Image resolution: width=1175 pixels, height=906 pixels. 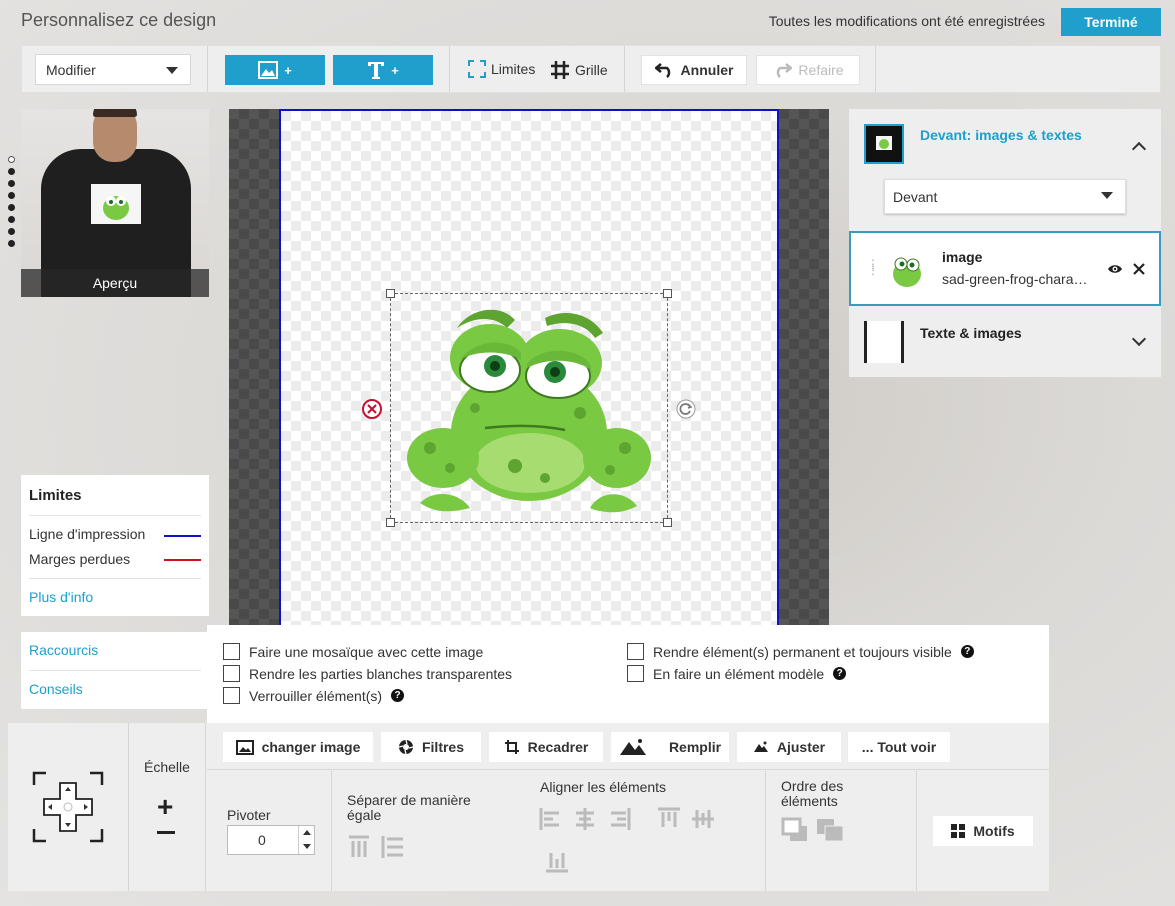 What do you see at coordinates (1139, 339) in the screenshot?
I see `chevron-down-icon` at bounding box center [1139, 339].